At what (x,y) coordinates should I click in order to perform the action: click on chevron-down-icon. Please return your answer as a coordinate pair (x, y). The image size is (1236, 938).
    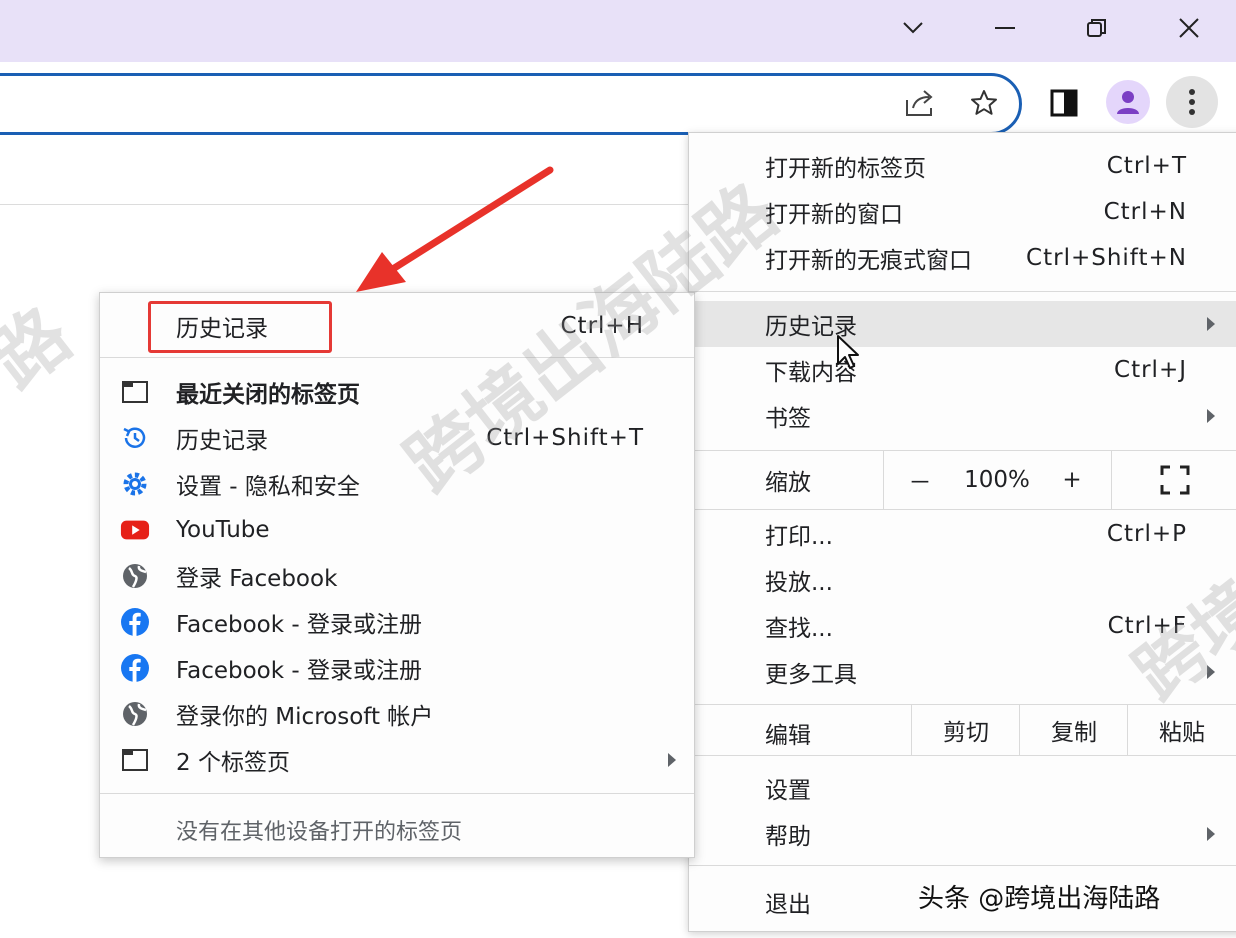
    Looking at the image, I should click on (913, 28).